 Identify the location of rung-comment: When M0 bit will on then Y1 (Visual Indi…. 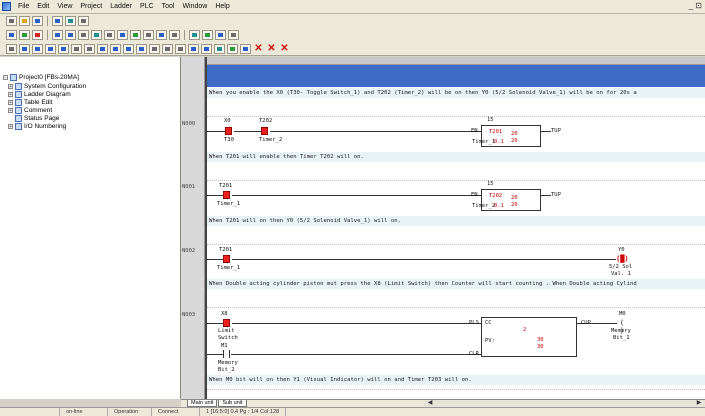
(456, 380).